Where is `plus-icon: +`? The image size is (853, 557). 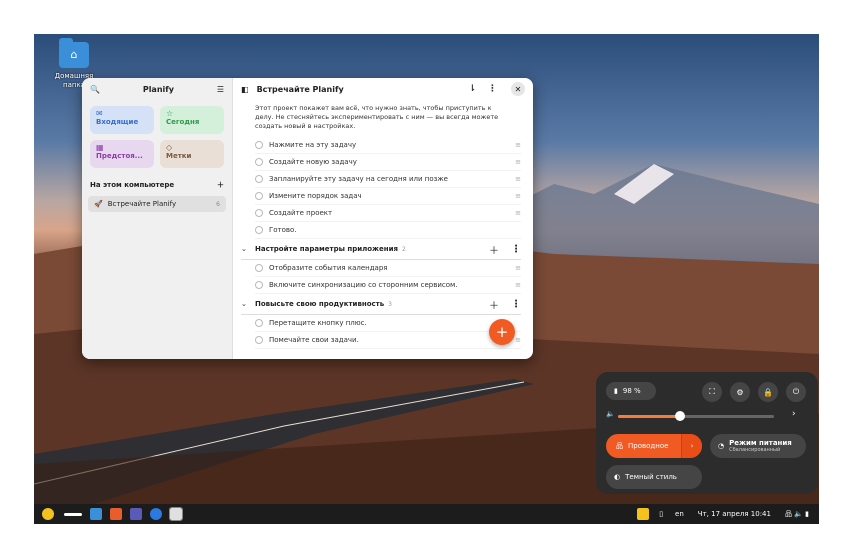
plus-icon: + is located at coordinates (502, 332).